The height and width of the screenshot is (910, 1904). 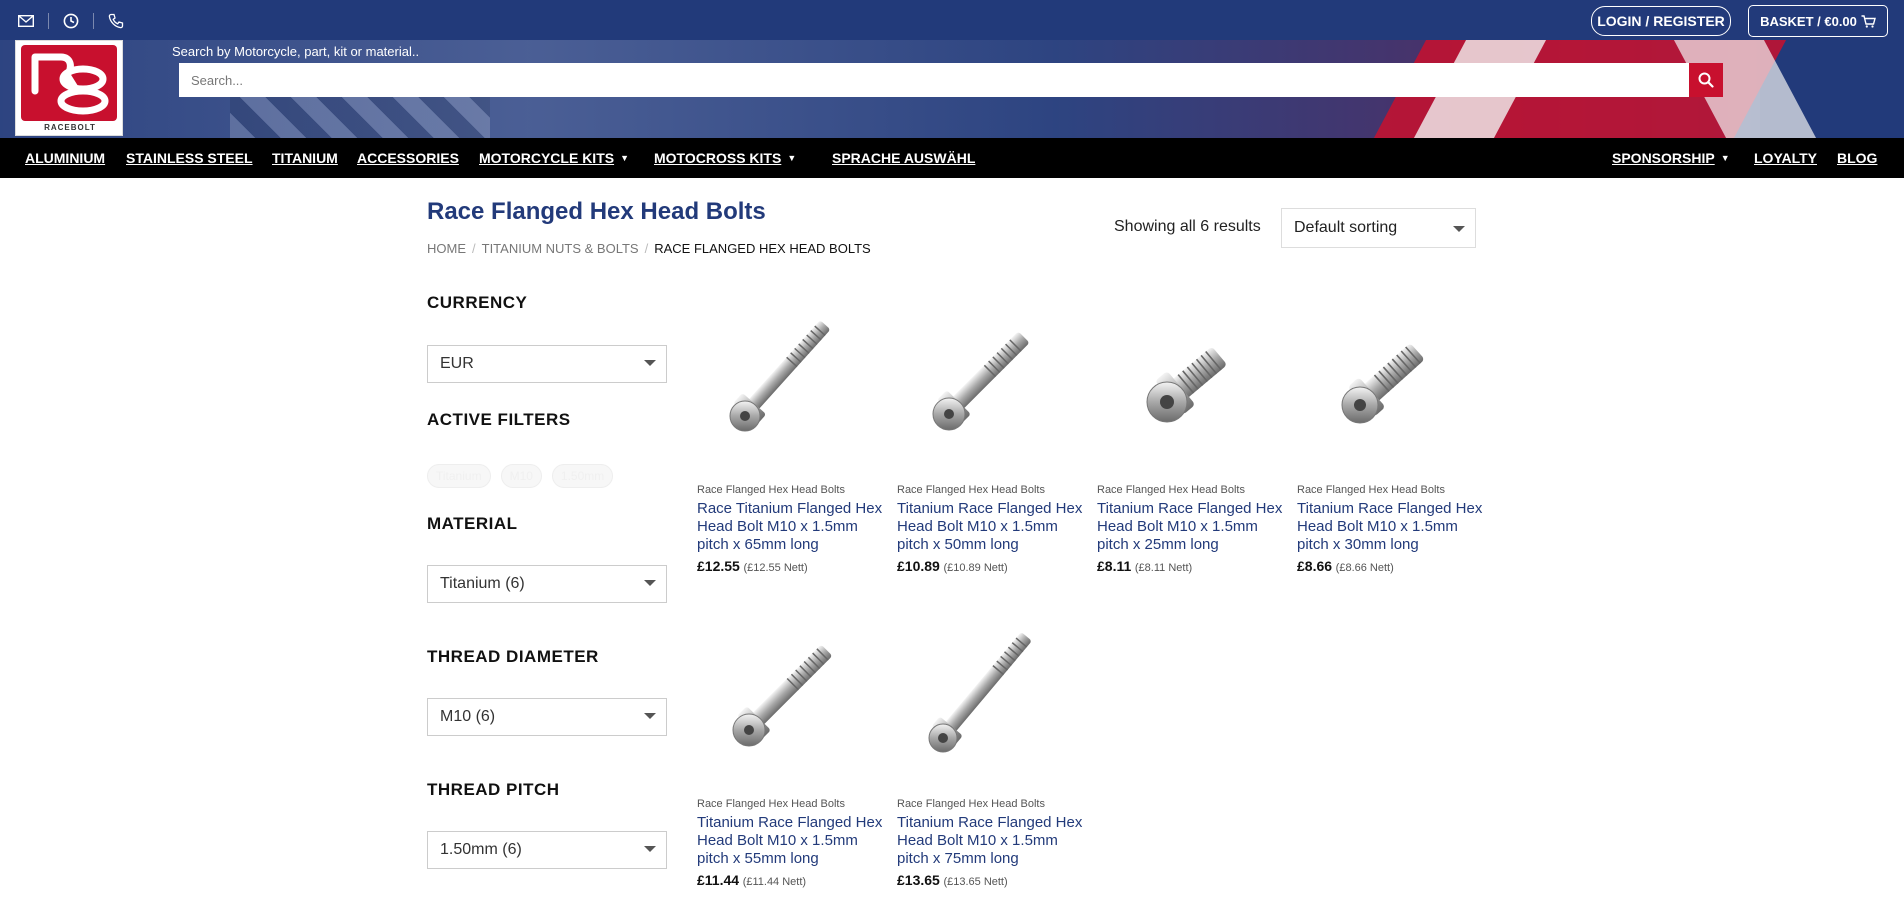 What do you see at coordinates (116, 21) in the screenshot?
I see `phone-icon` at bounding box center [116, 21].